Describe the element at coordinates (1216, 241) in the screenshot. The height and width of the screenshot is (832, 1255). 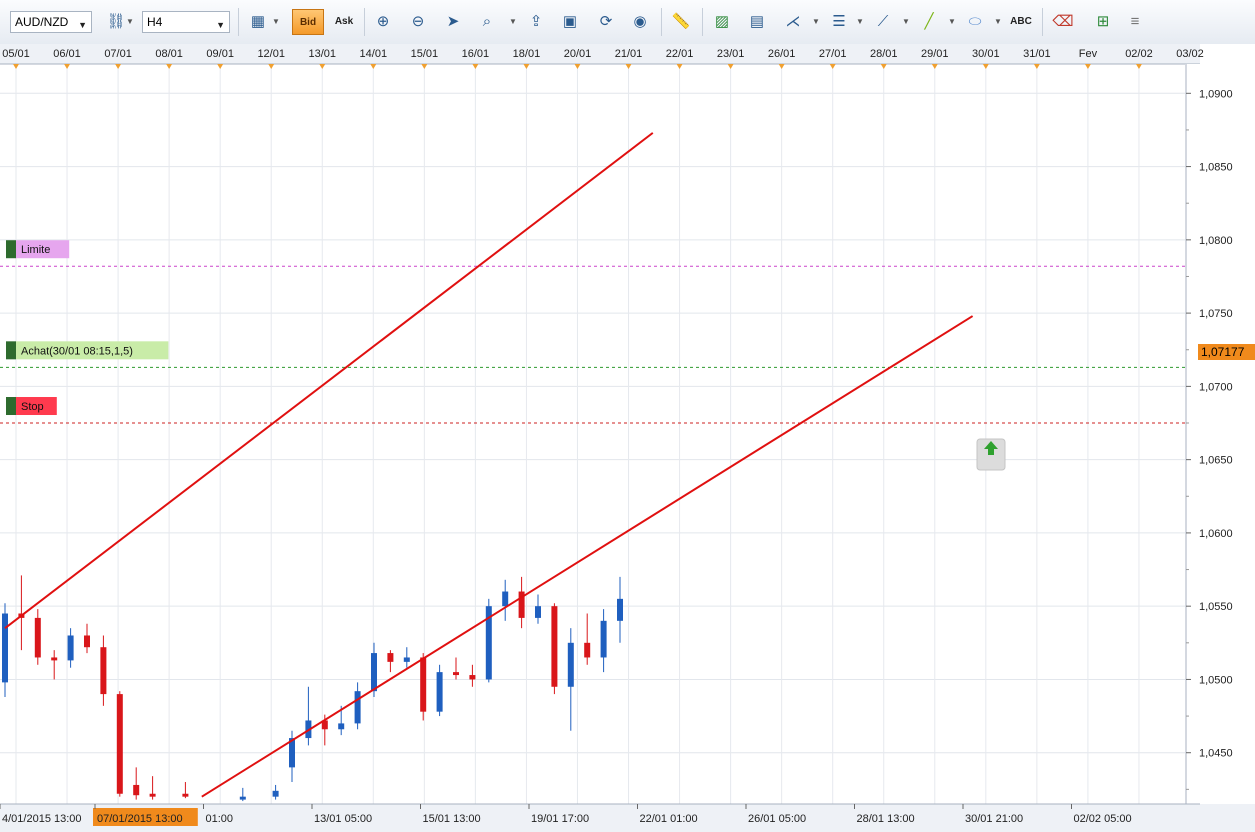
I see `price-tick-label: 1,0800` at that location.